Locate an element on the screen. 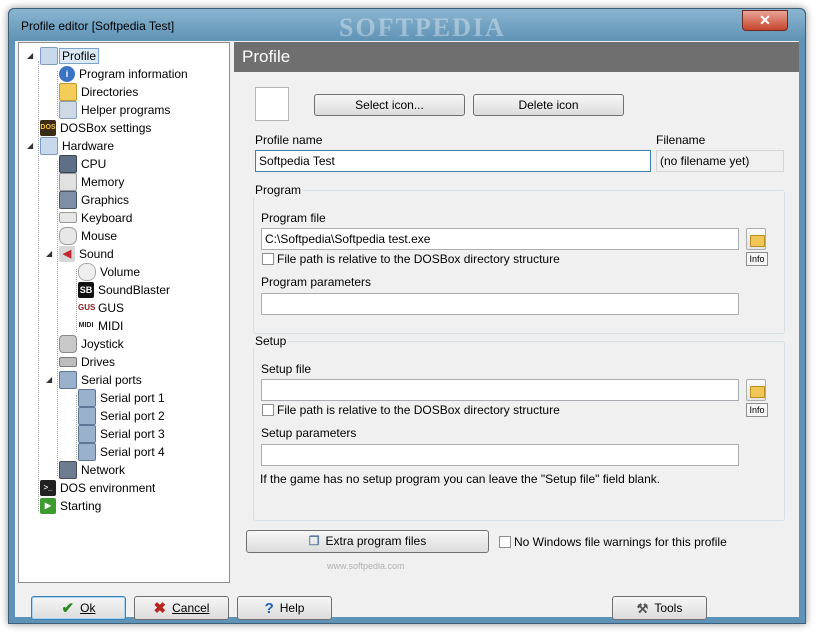  midi-icon: MIDI is located at coordinates (86, 325).